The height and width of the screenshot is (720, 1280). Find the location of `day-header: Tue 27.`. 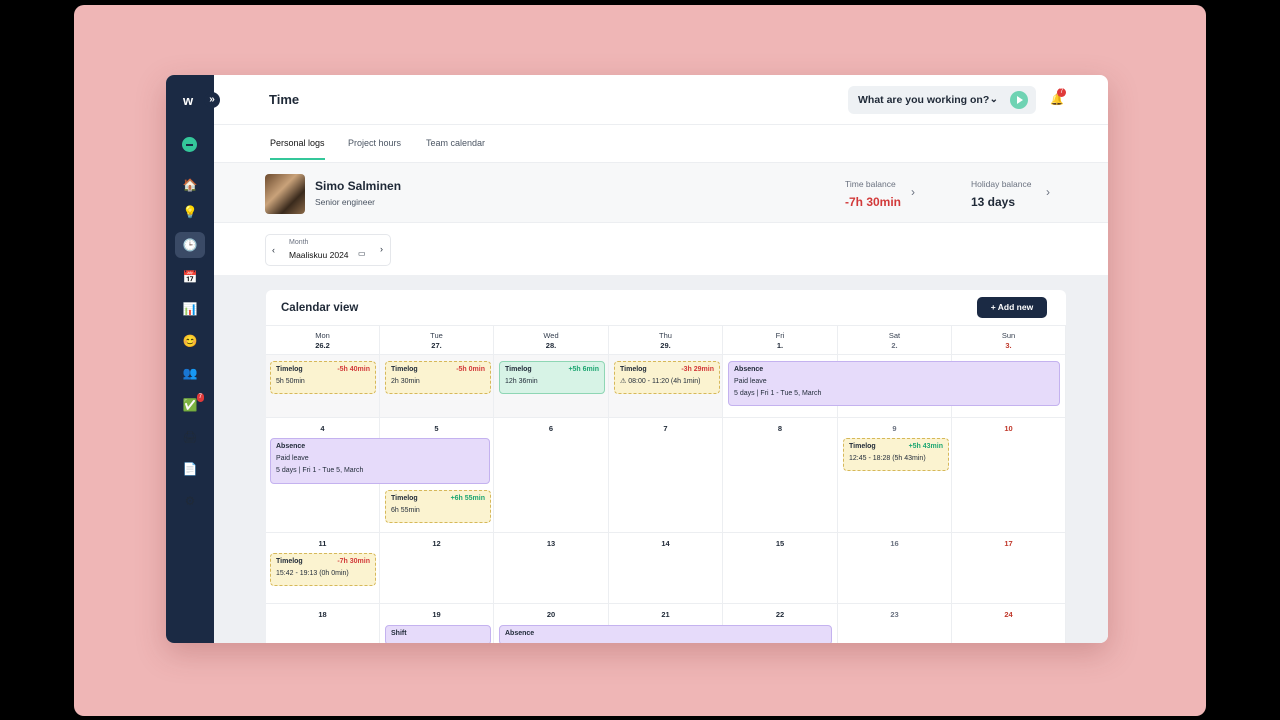

day-header: Tue 27. is located at coordinates (437, 340).